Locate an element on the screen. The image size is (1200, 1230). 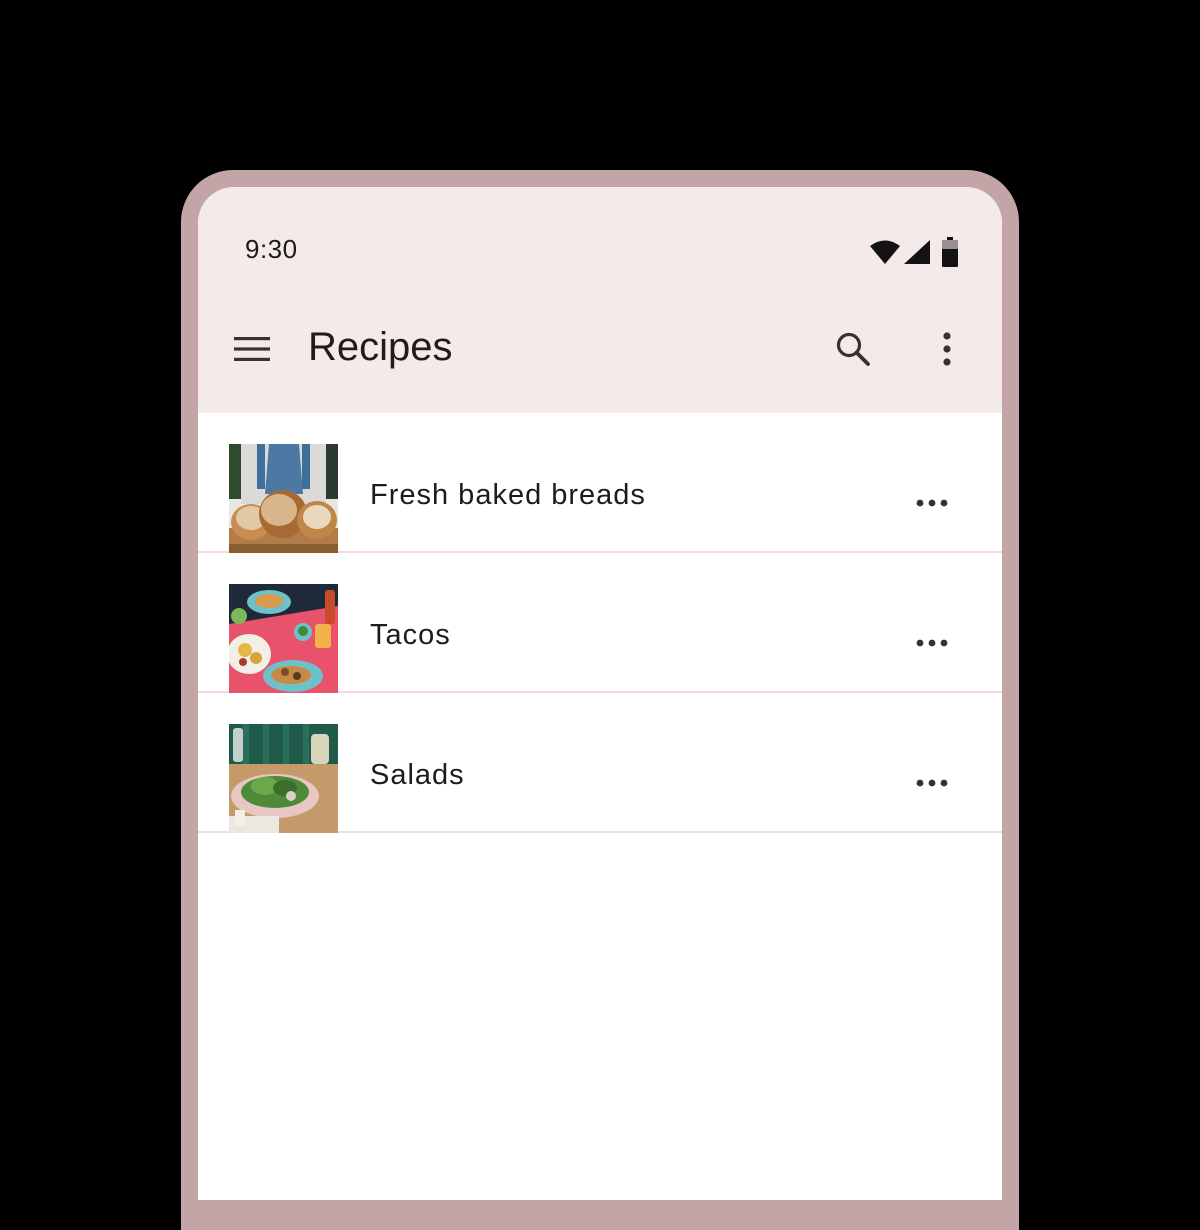
list-item-label: Tacos is located at coordinates (410, 635).